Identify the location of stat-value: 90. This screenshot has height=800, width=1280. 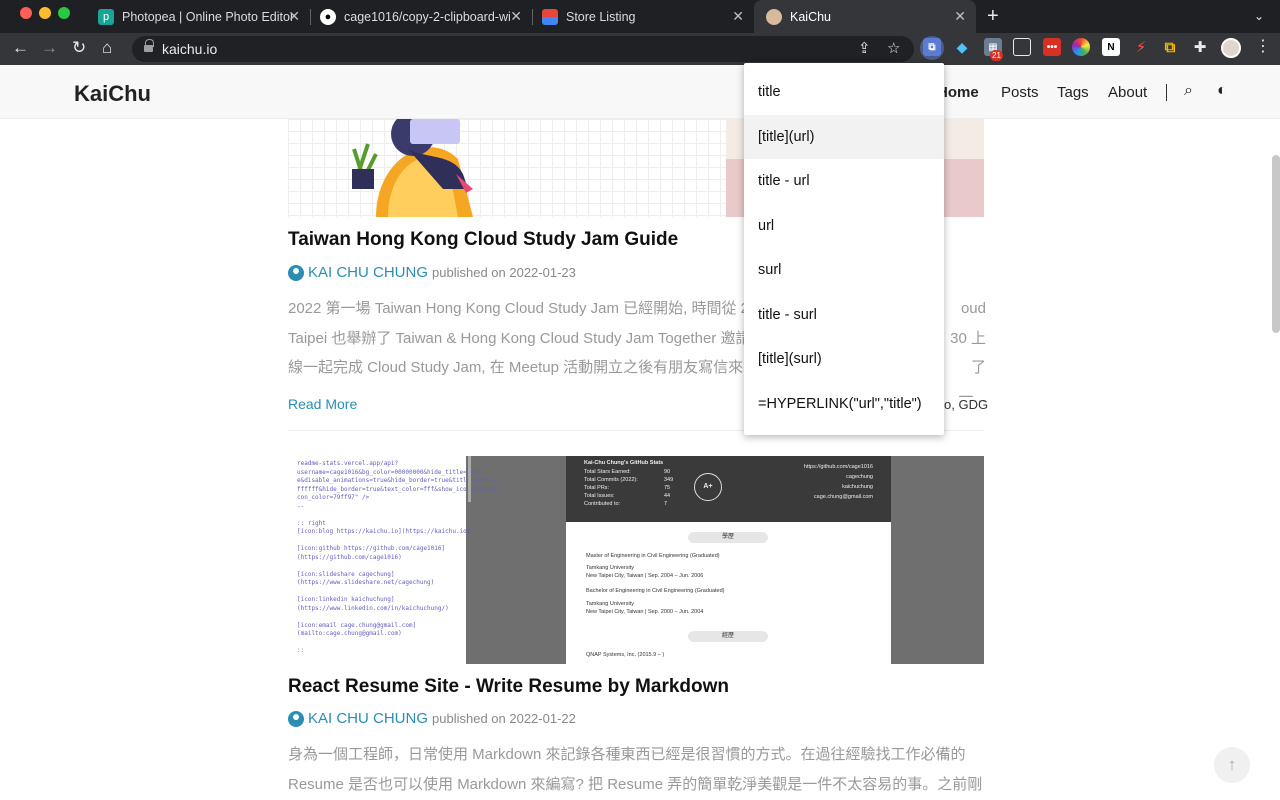
(667, 472).